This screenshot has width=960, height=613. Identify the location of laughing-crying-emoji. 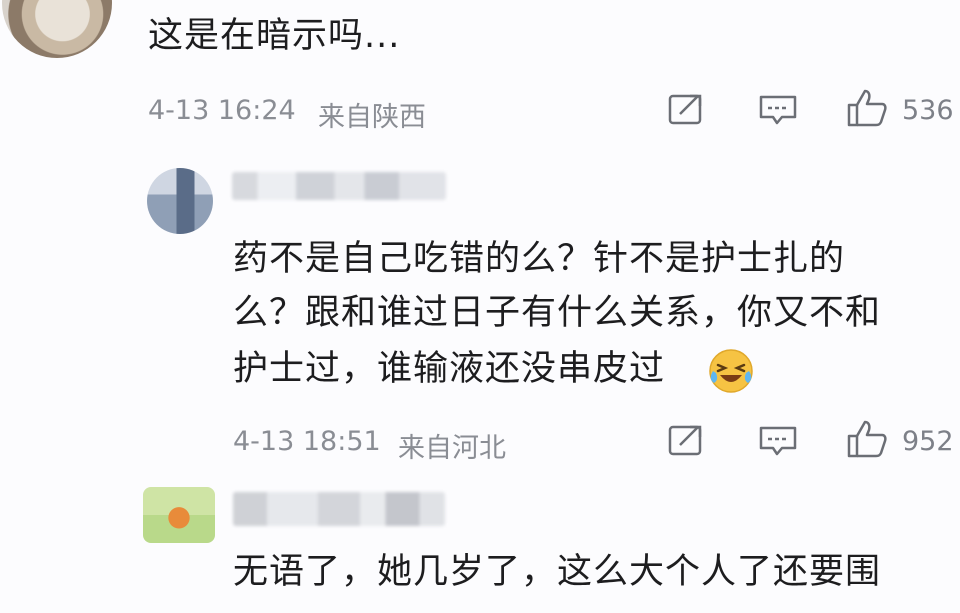
(731, 371).